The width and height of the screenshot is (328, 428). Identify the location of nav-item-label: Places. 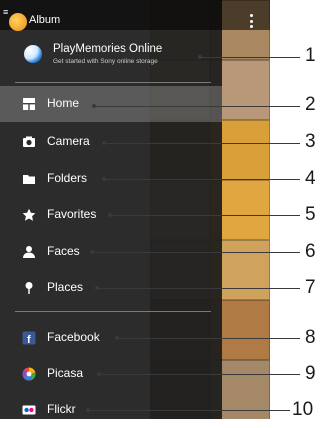
(65, 287).